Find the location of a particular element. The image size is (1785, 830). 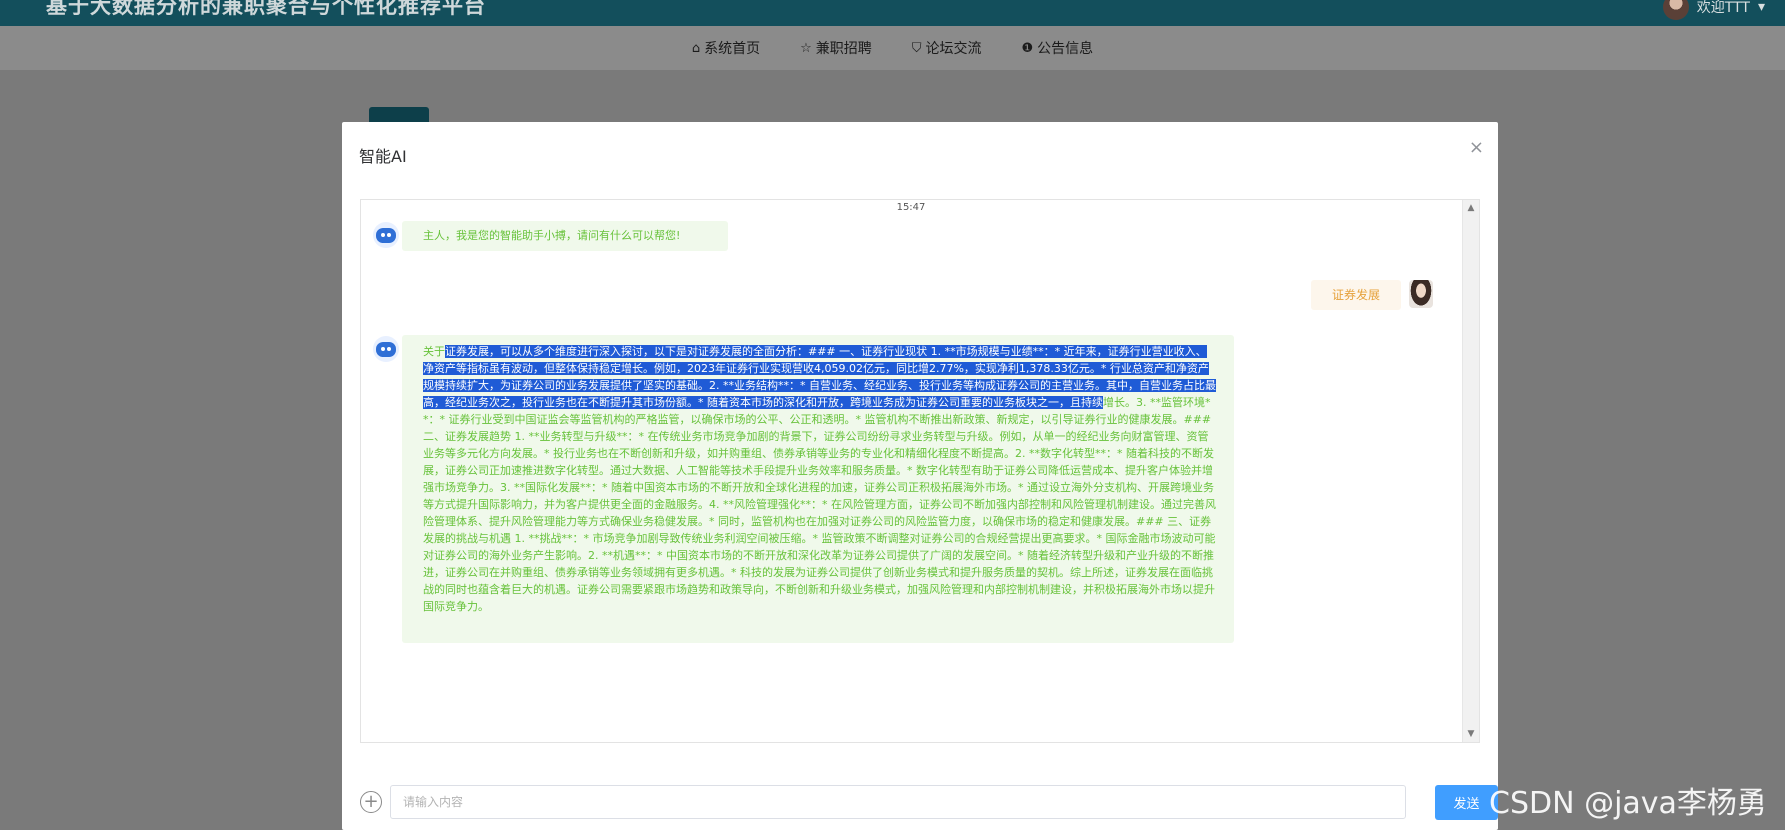

user-avatar is located at coordinates (1421, 294).